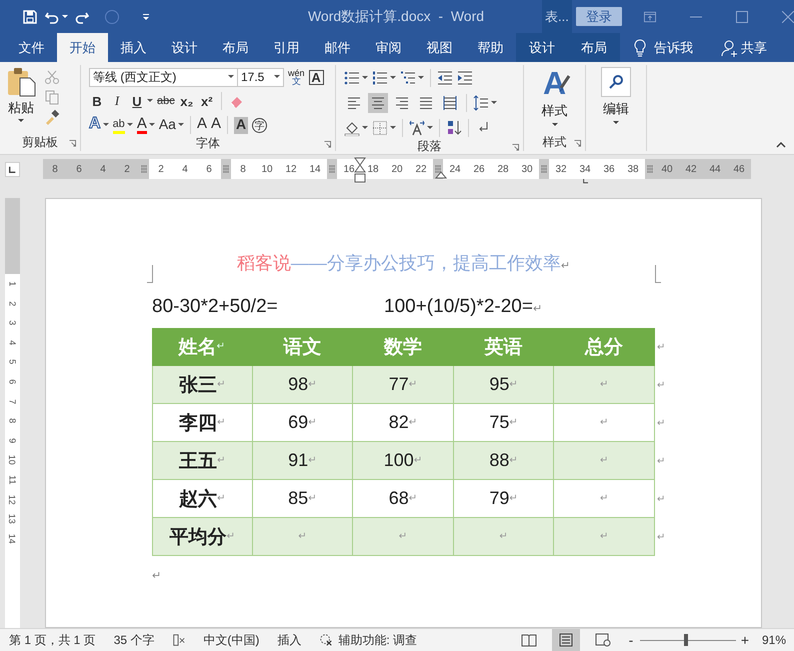 The height and width of the screenshot is (651, 794). Describe the element at coordinates (408, 78) in the screenshot. I see `multilevel-list-icon` at that location.